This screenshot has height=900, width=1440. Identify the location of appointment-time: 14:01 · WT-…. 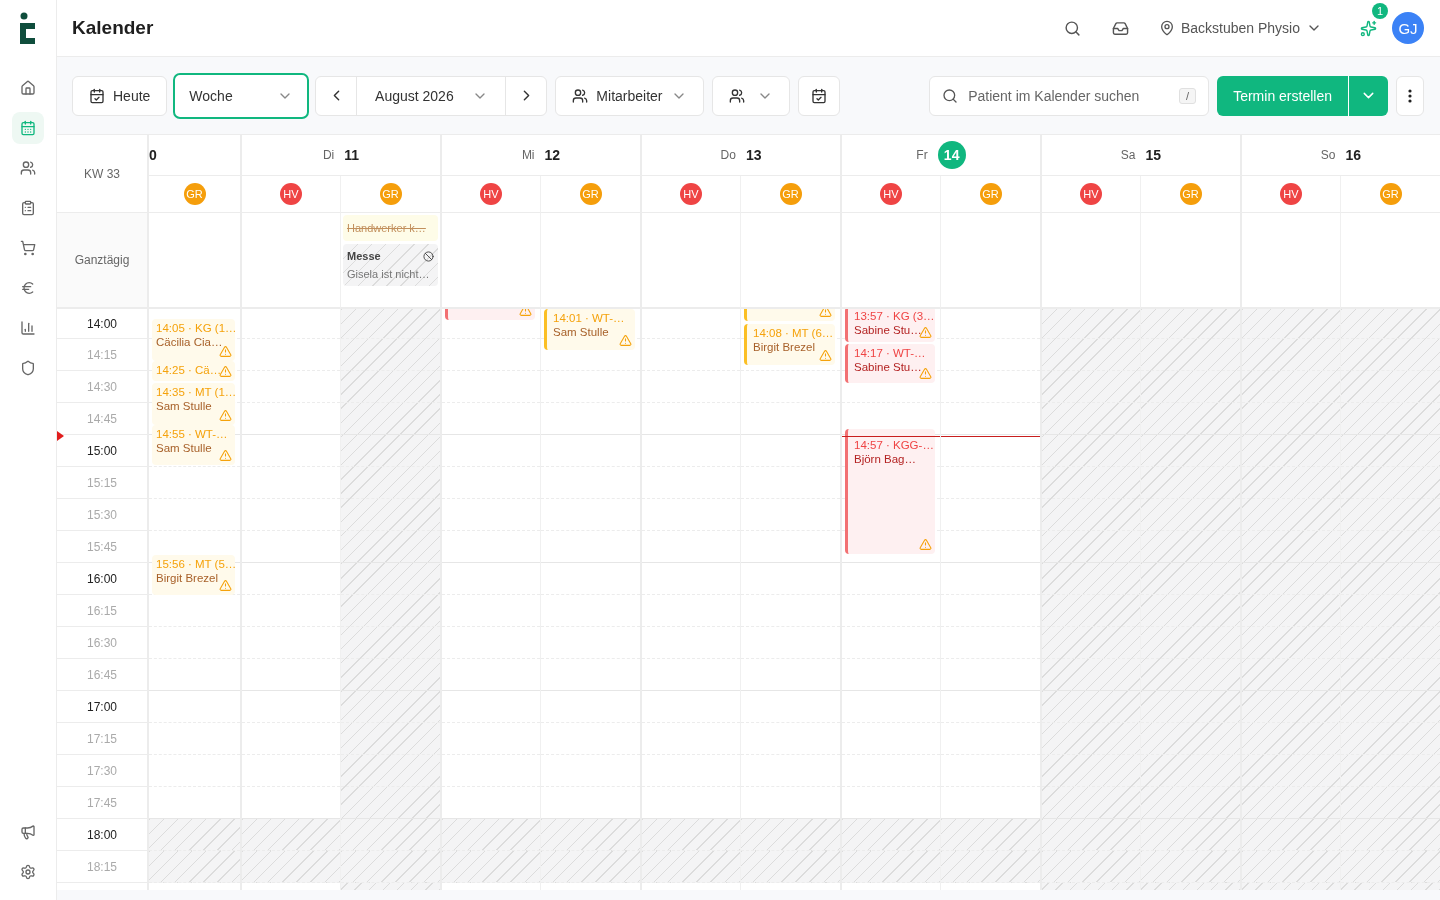
(589, 318).